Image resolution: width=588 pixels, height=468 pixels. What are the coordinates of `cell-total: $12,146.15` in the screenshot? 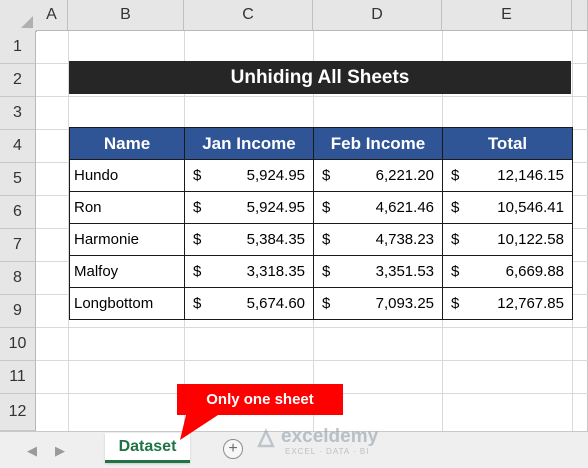 It's located at (507, 175).